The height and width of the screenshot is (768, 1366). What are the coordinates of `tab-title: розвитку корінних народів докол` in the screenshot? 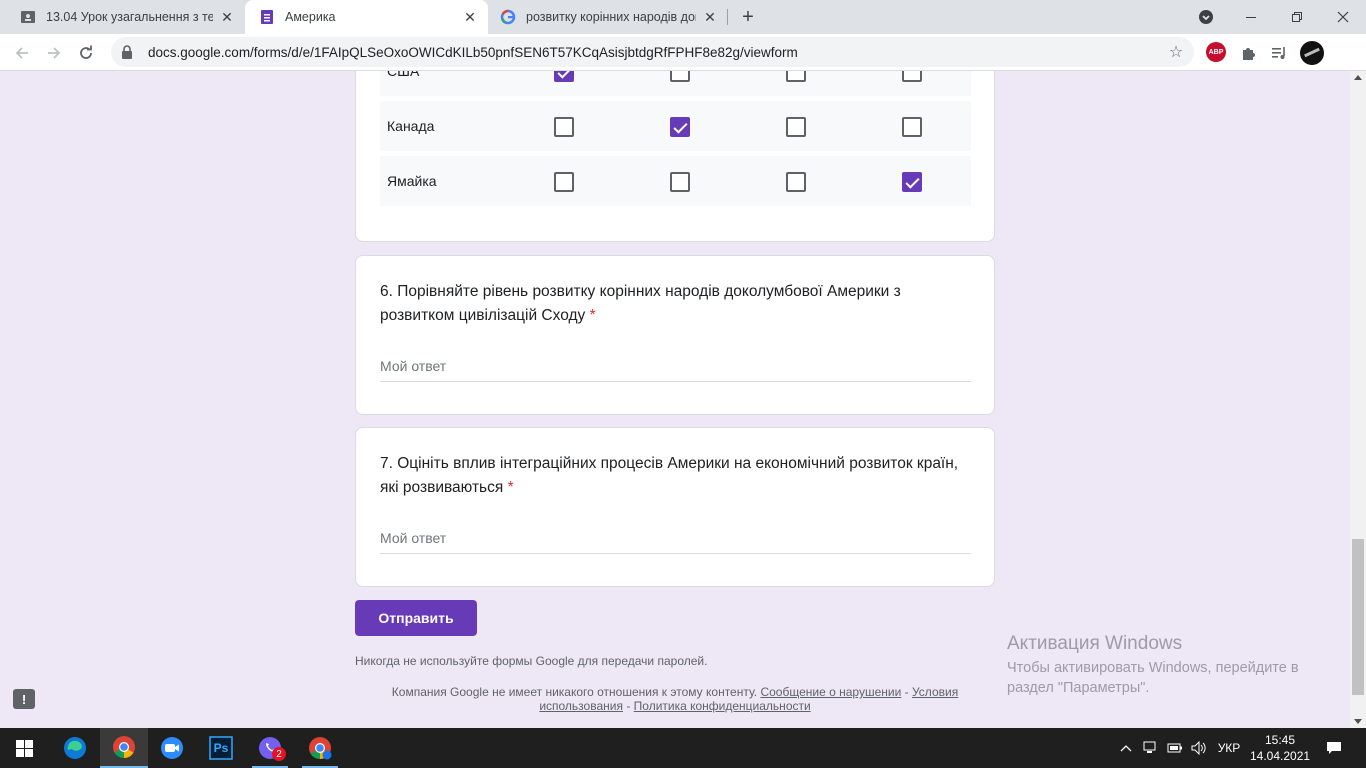 It's located at (611, 17).